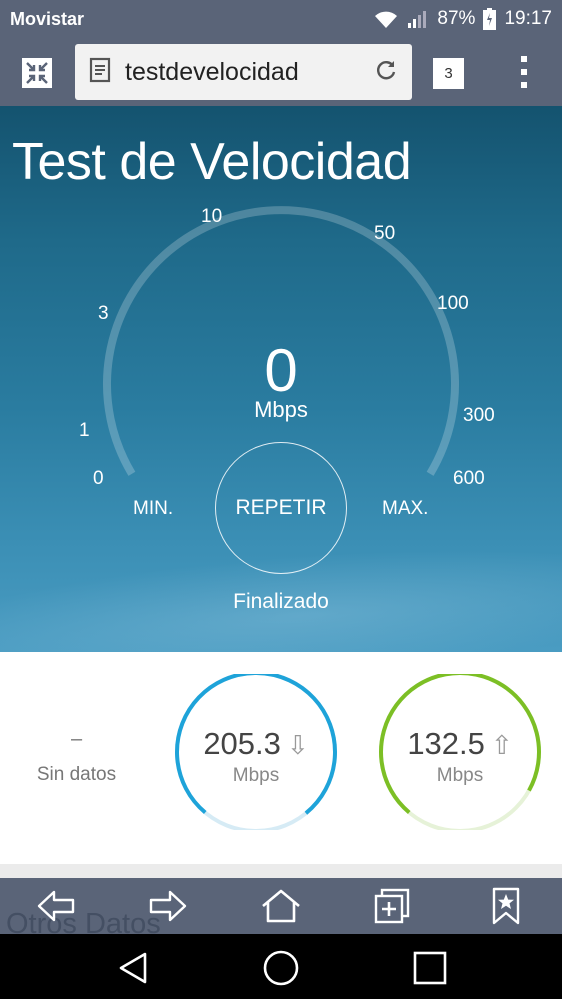 This screenshot has width=562, height=999. What do you see at coordinates (297, 745) in the screenshot?
I see `download-arrow-icon: ⇩` at bounding box center [297, 745].